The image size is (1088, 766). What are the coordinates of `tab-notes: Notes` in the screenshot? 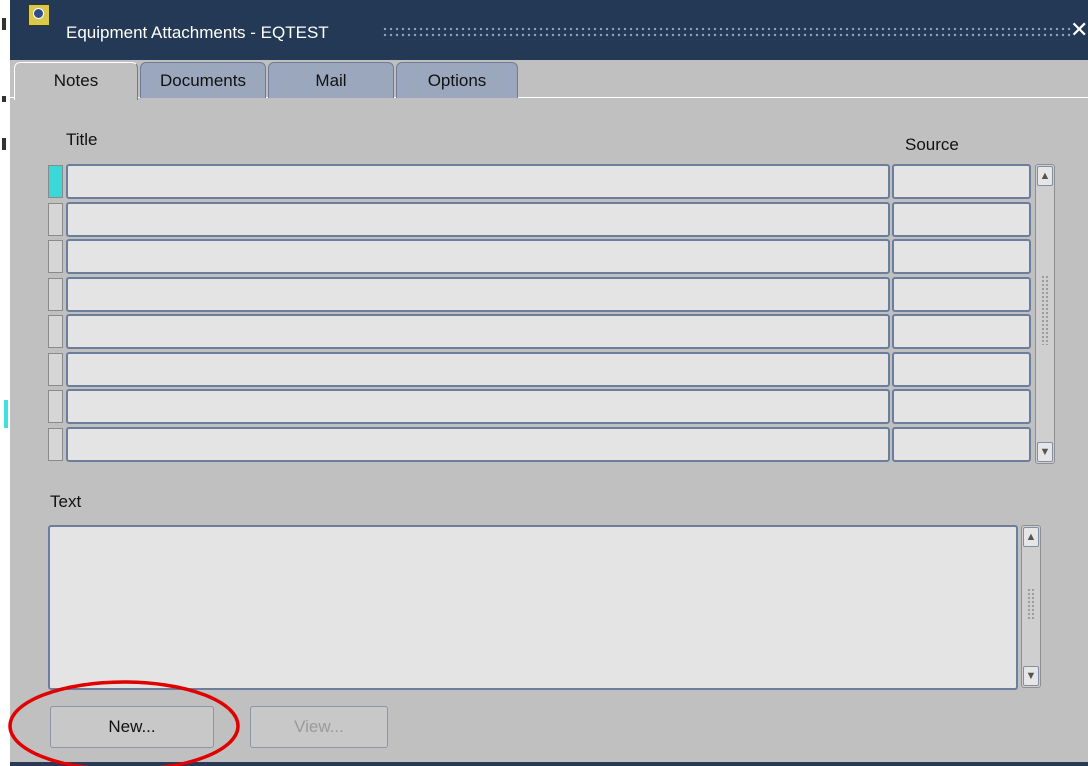 It's located at (76, 81).